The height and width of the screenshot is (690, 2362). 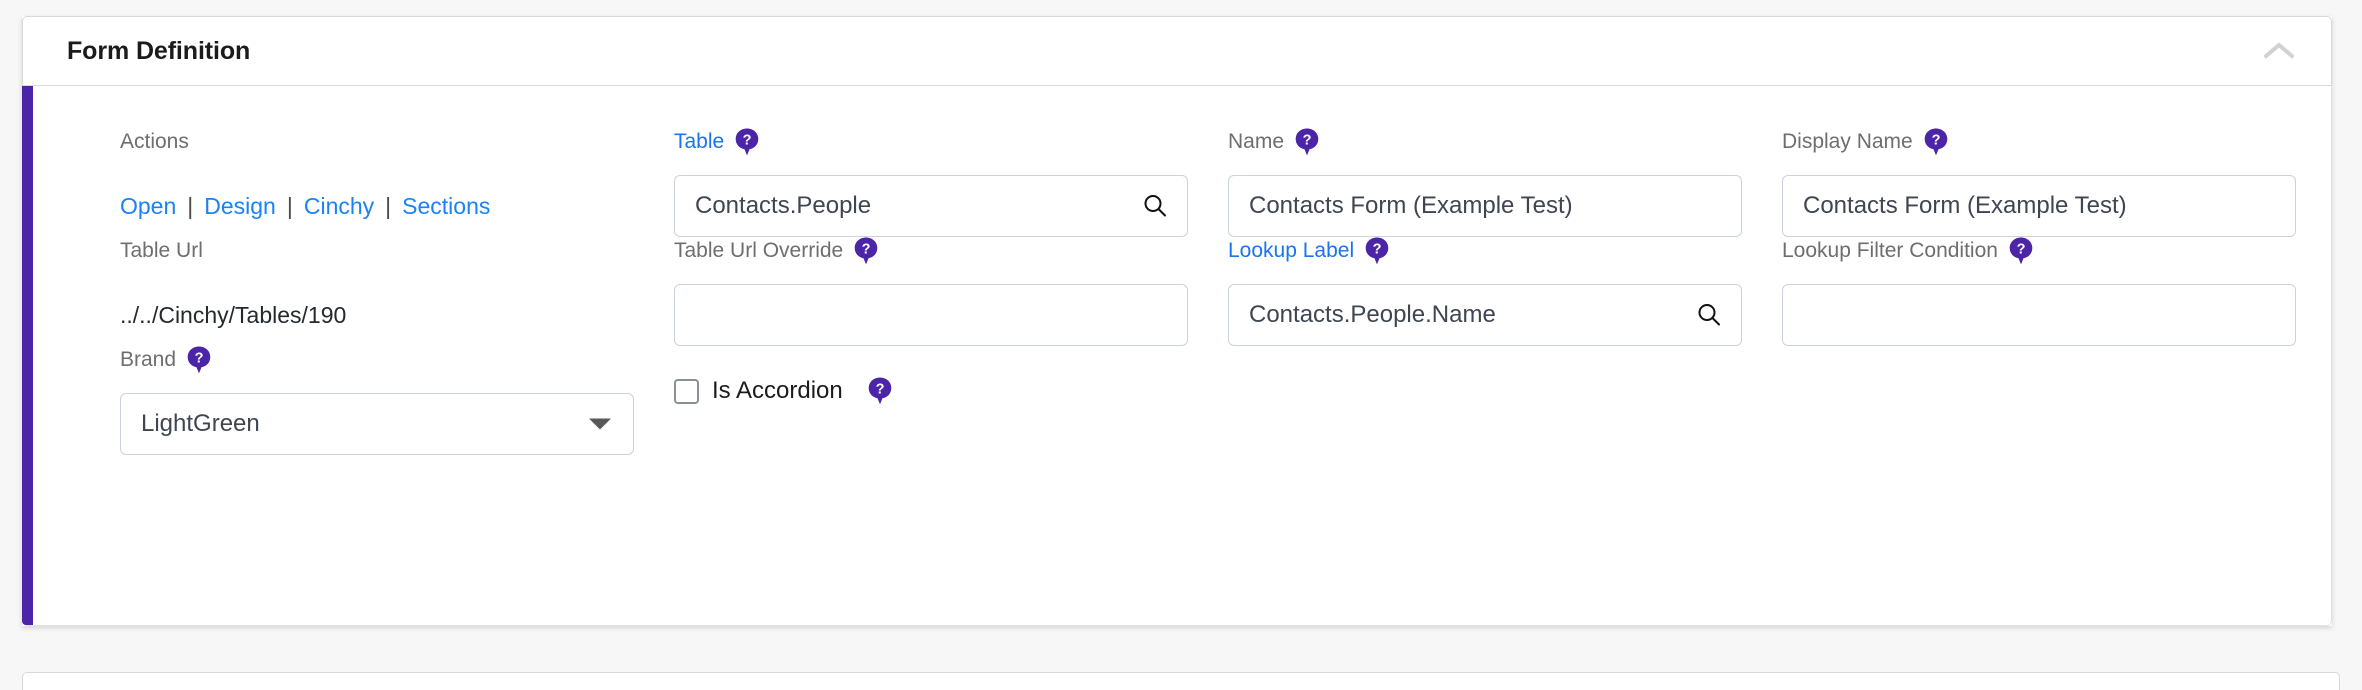 What do you see at coordinates (931, 391) in the screenshot?
I see `is-accordion-row: Is Accordion ?` at bounding box center [931, 391].